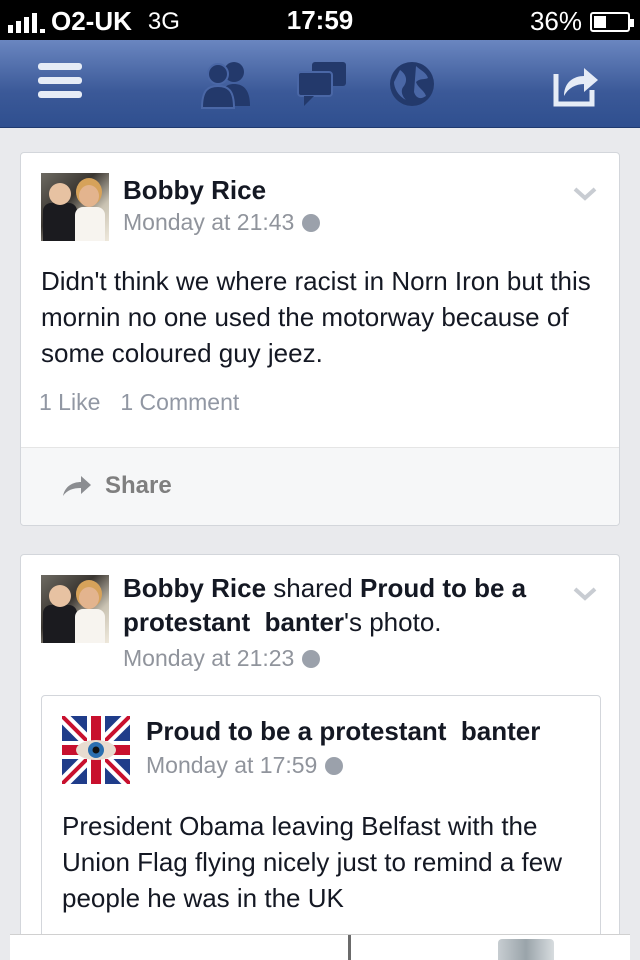 The image size is (640, 960). I want to click on timestamp-text: Monday at 17:59, so click(232, 765).